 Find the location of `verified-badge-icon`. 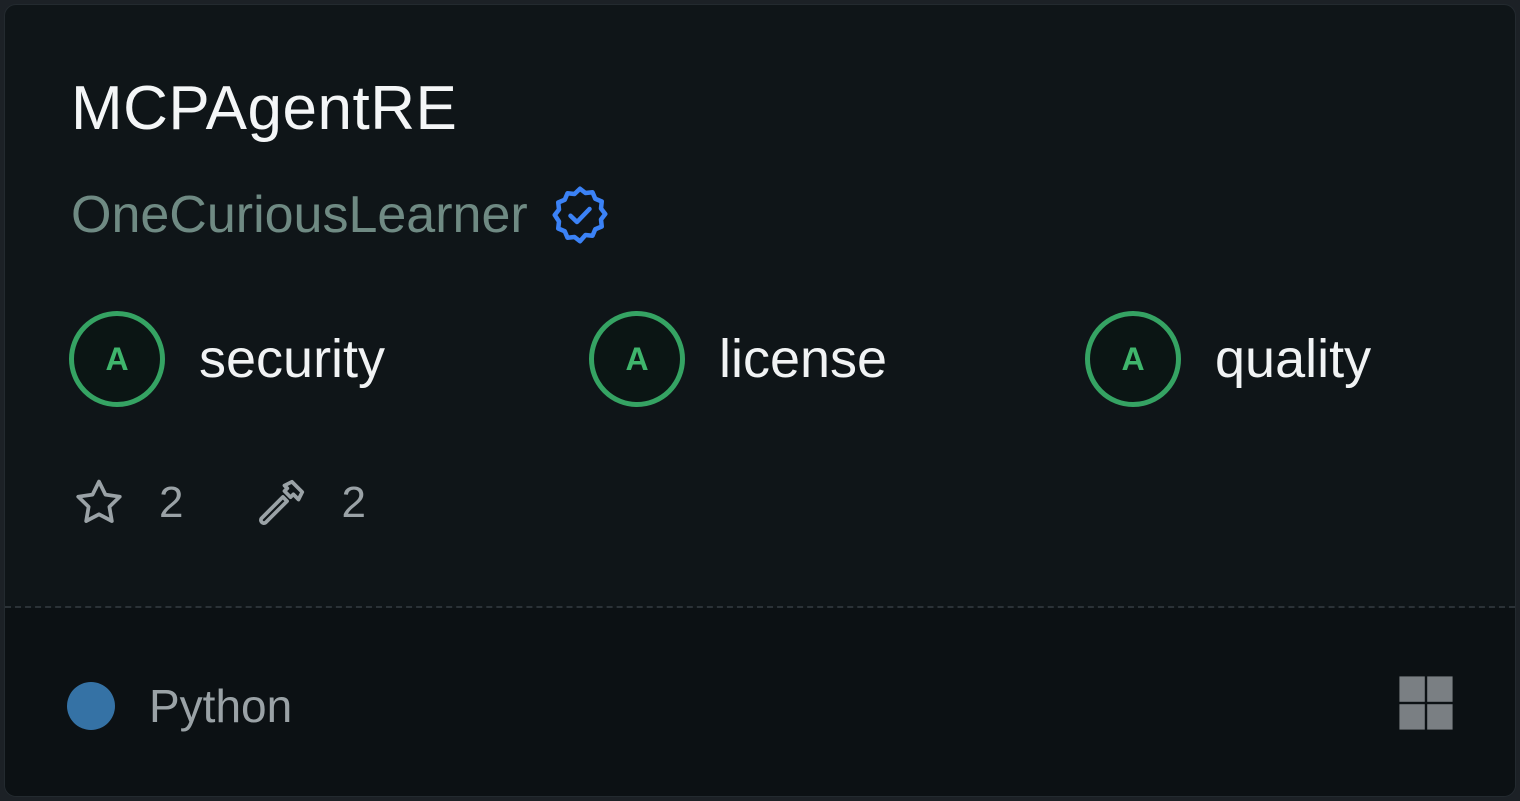

verified-badge-icon is located at coordinates (580, 215).